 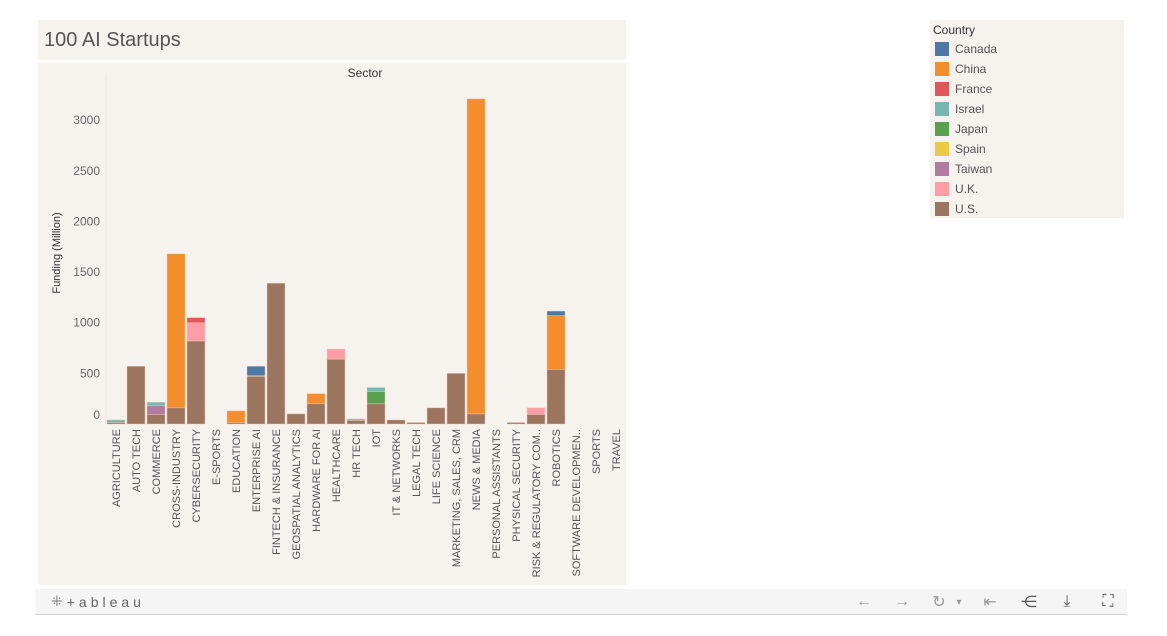 What do you see at coordinates (332, 40) in the screenshot?
I see `title-panel: 100 AI Startups` at bounding box center [332, 40].